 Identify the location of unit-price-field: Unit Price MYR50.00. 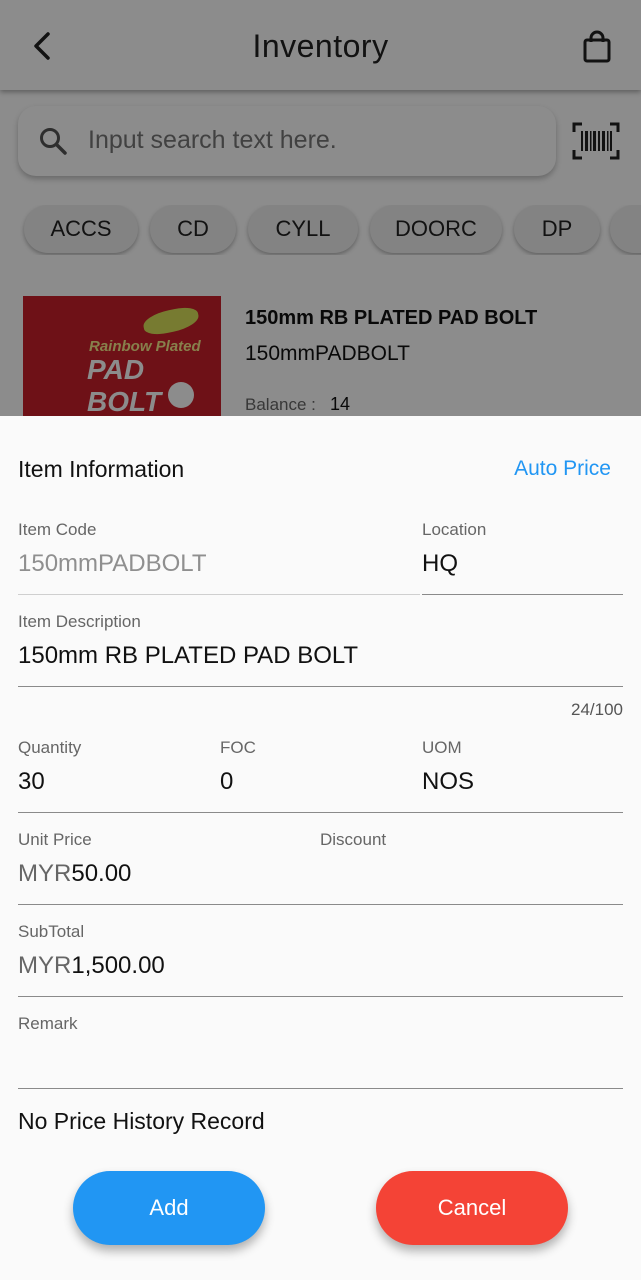
(163, 865).